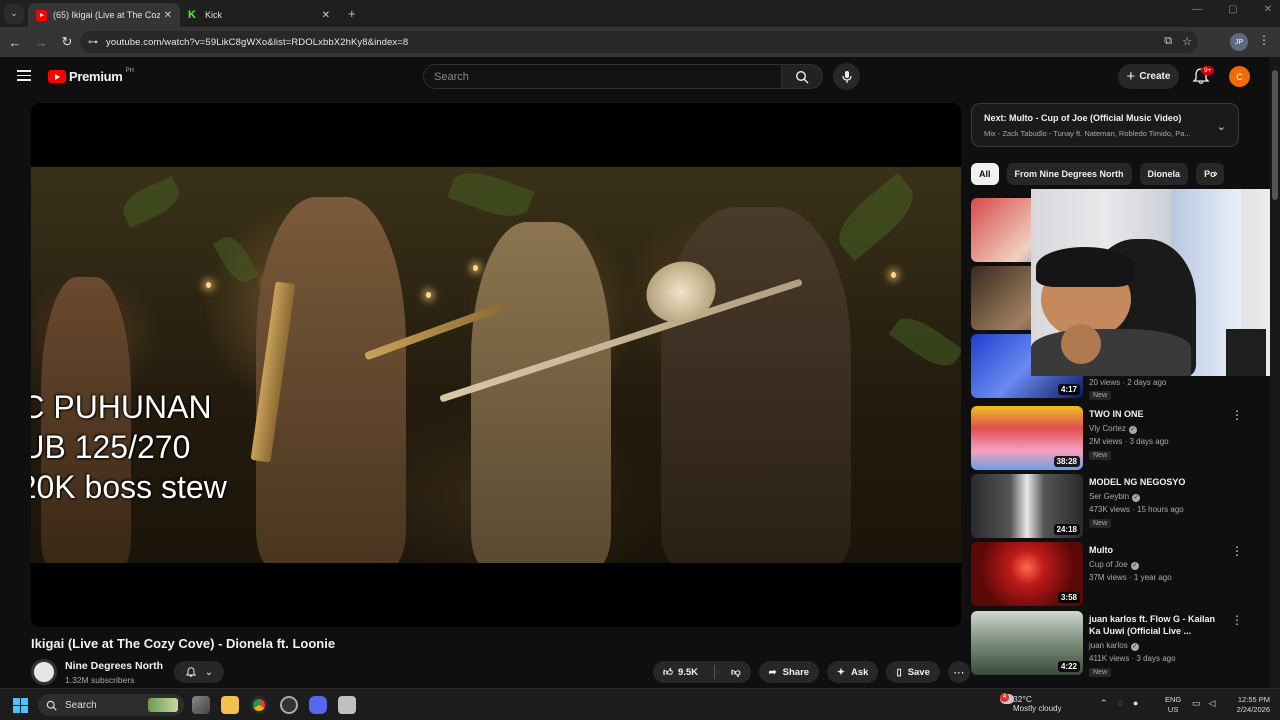 Image resolution: width=1280 pixels, height=720 pixels. I want to click on close-window-icon: ✕, so click(1268, 9).